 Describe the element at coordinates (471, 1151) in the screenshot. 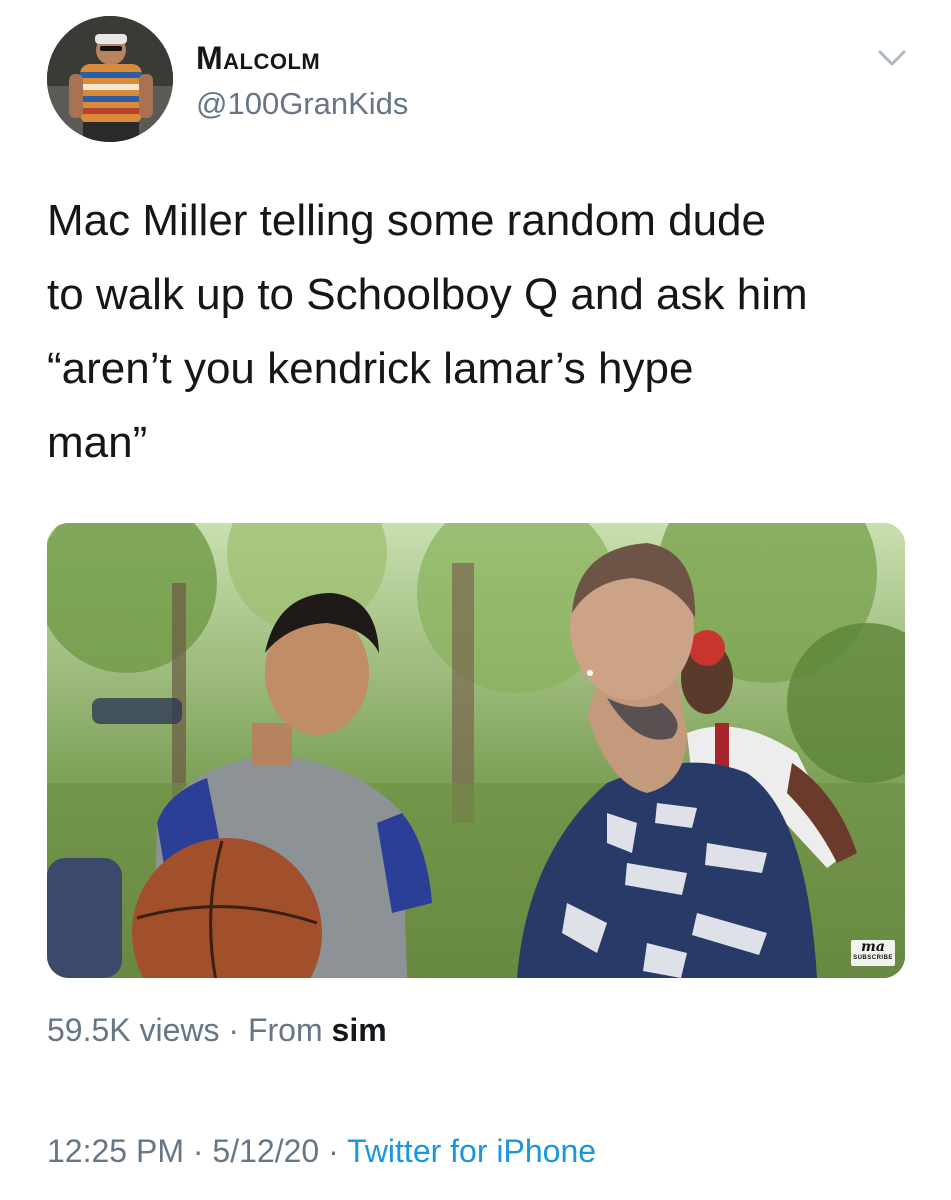

I see `client-link: Twitter for iPhone` at that location.